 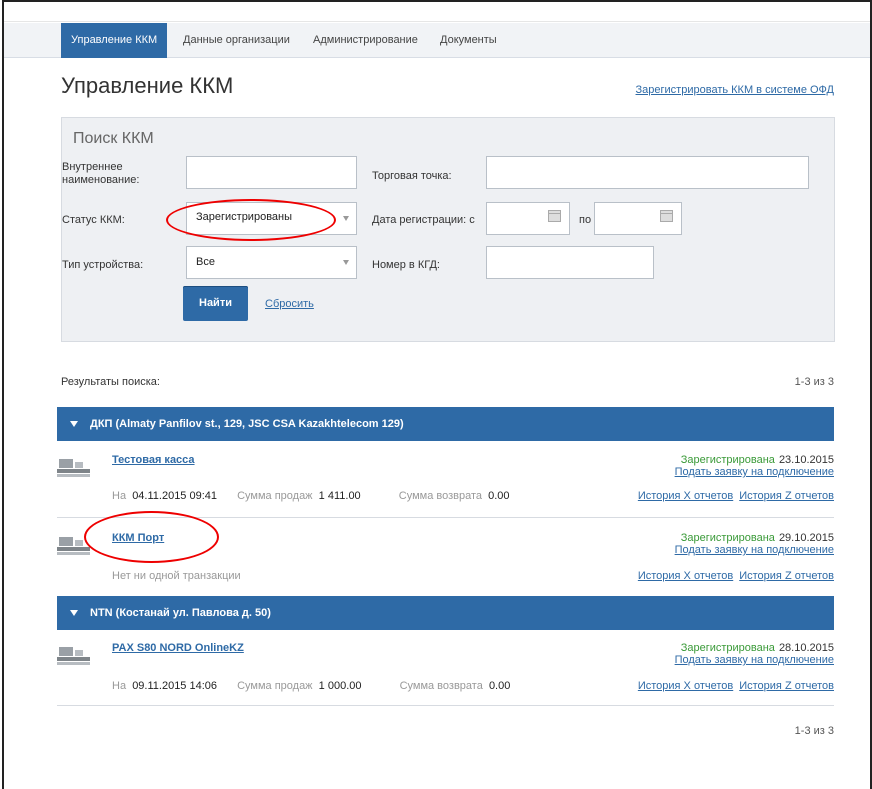 I want to click on tab-kkm-management: Управление ККМ, so click(x=114, y=40).